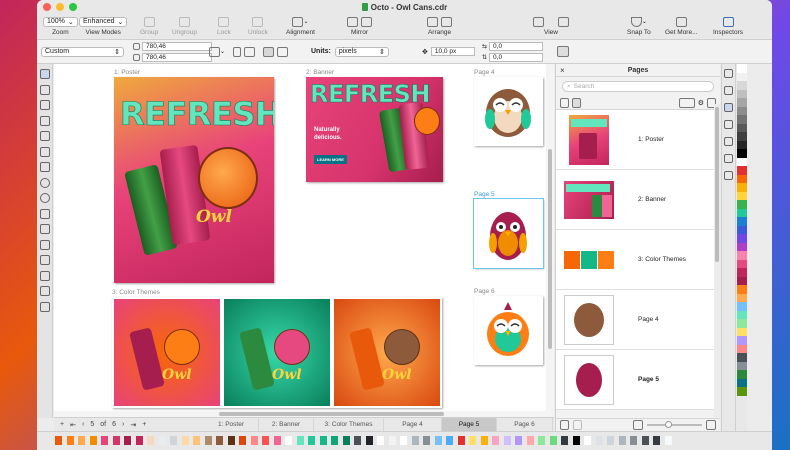 Image resolution: width=790 pixels, height=450 pixels. Describe the element at coordinates (82, 51) in the screenshot. I see `page-preset-select: Custom ⇕` at that location.